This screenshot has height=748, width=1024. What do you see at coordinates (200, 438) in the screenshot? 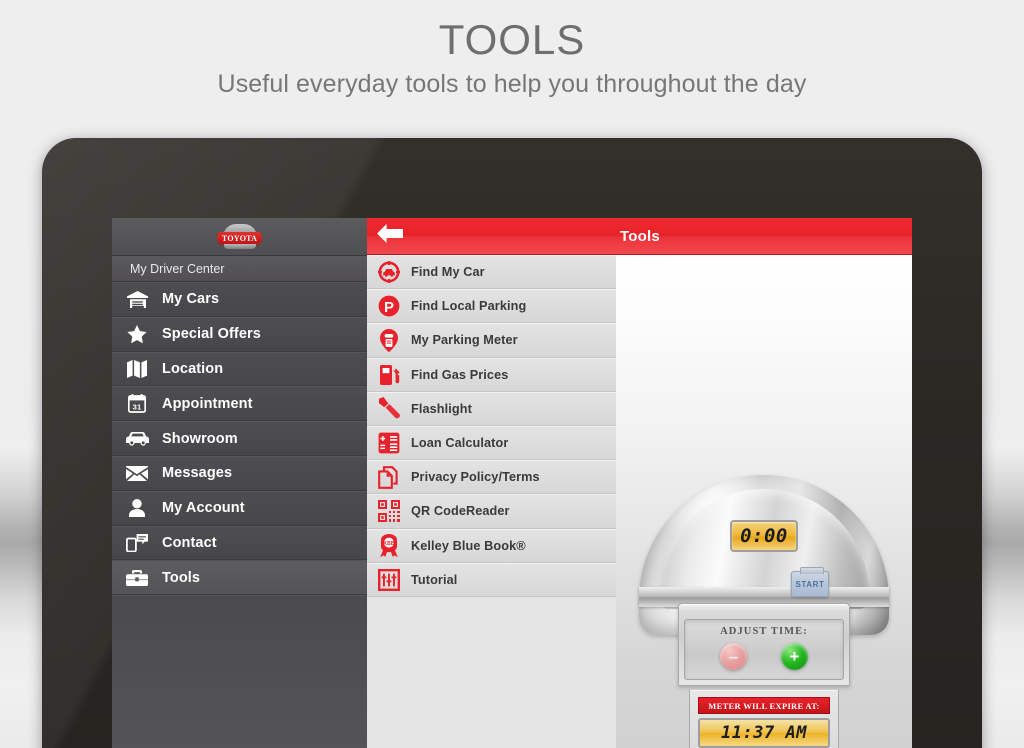
I see `sidebar-item-label: Showroom` at bounding box center [200, 438].